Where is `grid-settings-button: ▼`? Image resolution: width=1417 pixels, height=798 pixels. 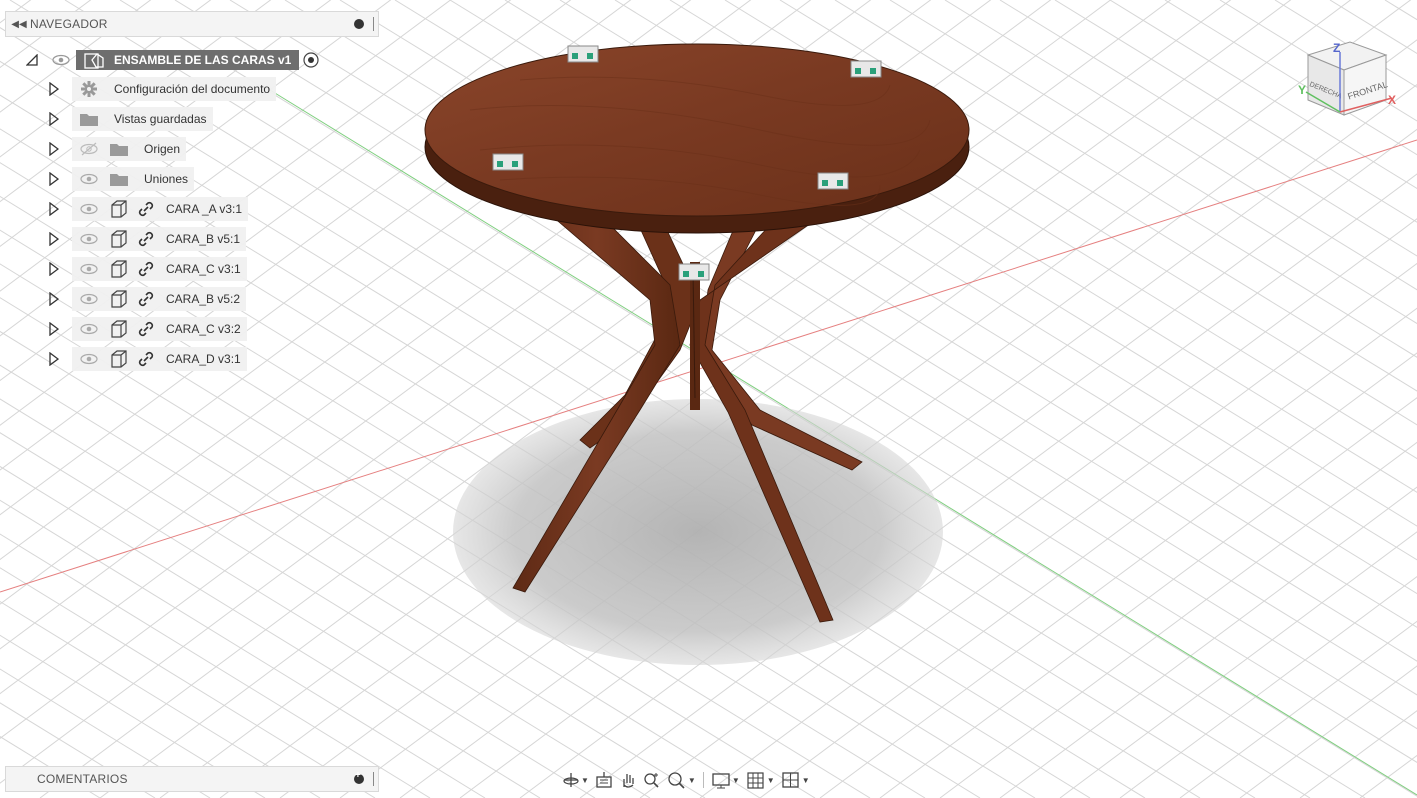 grid-settings-button: ▼ is located at coordinates (760, 780).